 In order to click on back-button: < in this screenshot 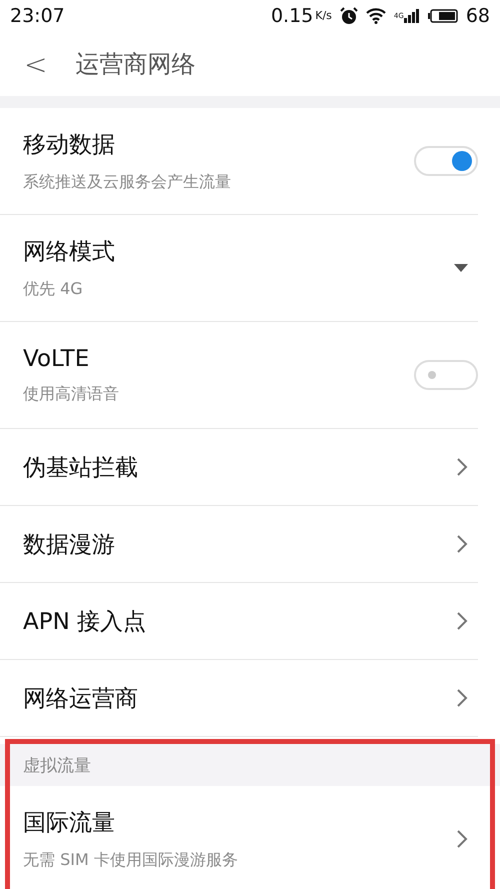, I will do `click(36, 64)`.